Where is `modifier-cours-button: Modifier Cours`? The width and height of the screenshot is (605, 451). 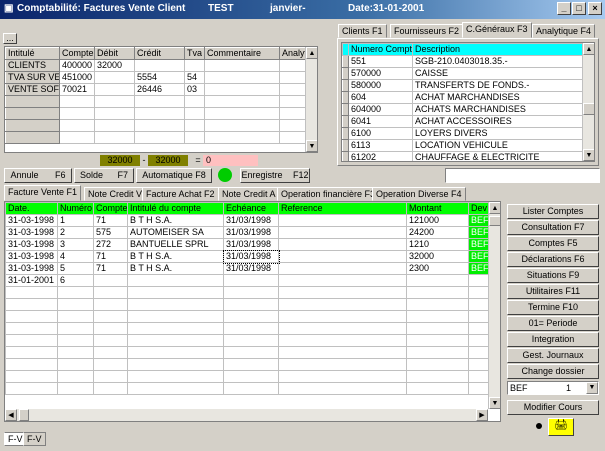
modifier-cours-button: Modifier Cours is located at coordinates (553, 407).